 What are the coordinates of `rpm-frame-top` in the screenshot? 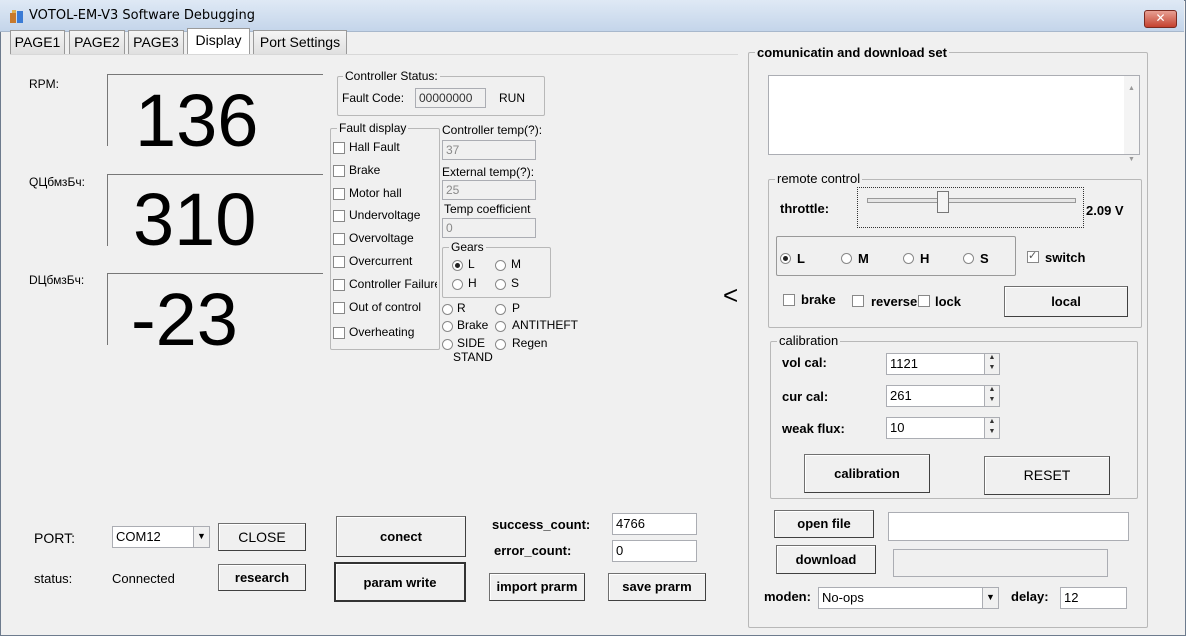 It's located at (215, 74).